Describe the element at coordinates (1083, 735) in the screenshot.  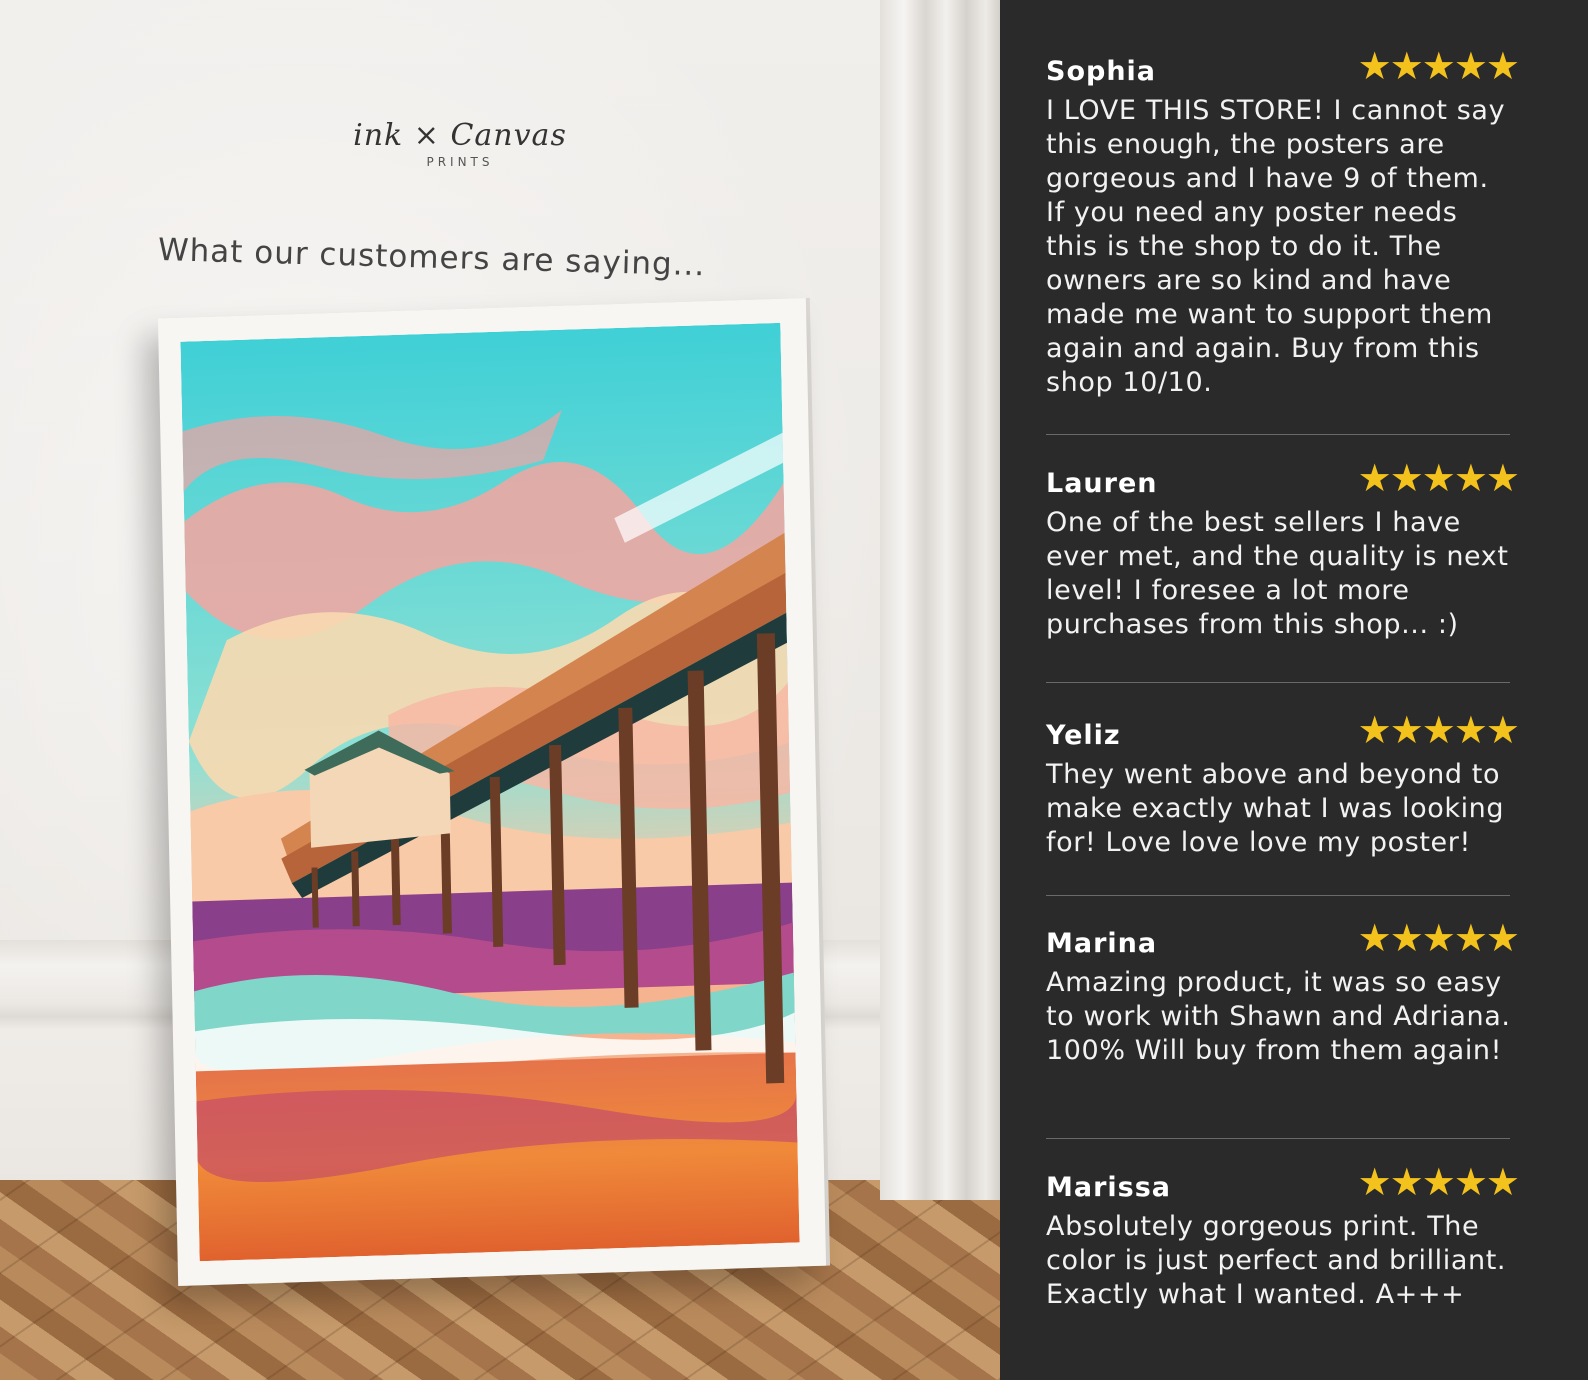
I see `reviewer-name: Yeliz` at that location.